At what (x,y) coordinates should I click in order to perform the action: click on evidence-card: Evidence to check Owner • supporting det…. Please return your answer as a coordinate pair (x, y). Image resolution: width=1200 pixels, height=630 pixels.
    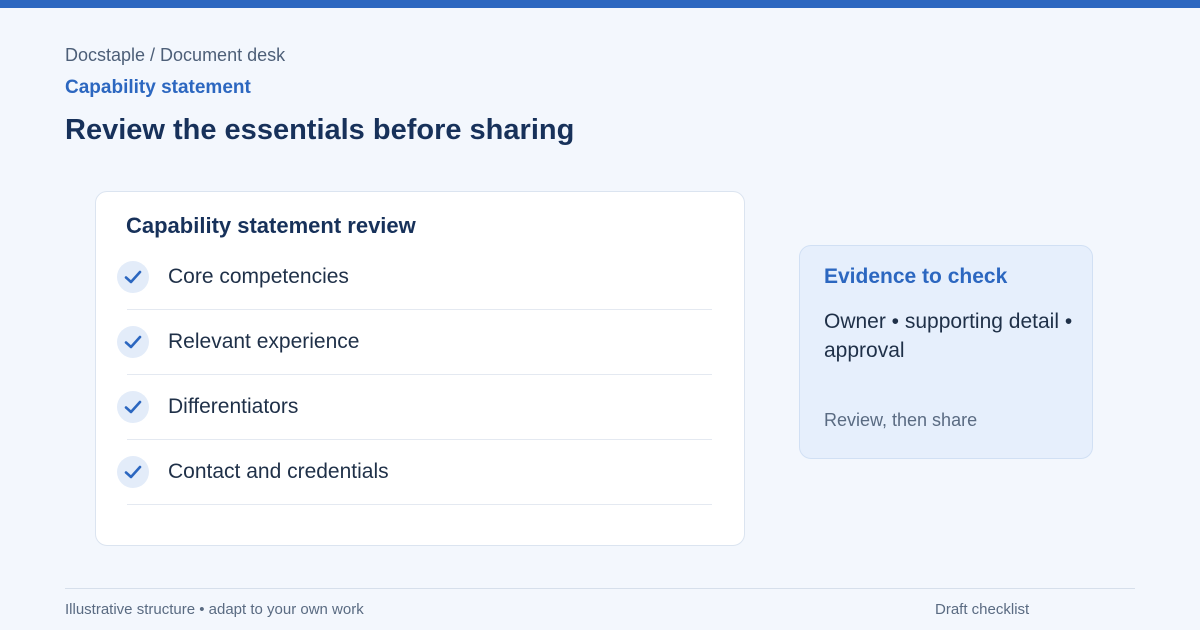
    Looking at the image, I should click on (946, 352).